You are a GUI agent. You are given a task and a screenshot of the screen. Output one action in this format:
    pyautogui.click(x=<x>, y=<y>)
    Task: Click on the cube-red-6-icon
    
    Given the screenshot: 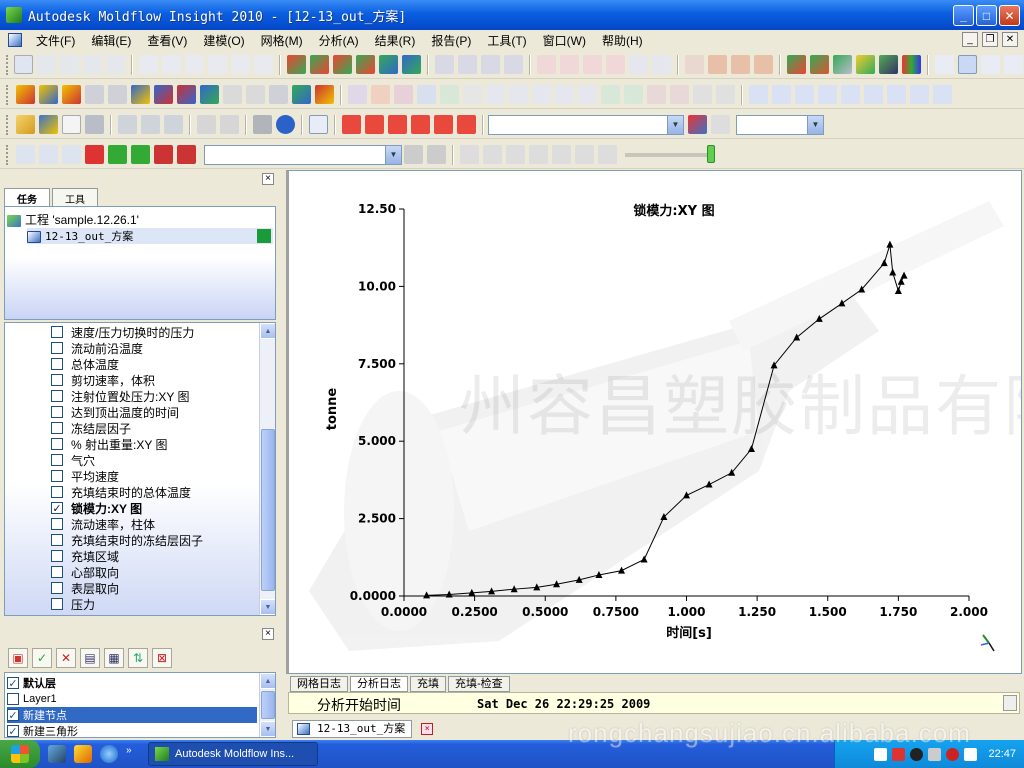 What is the action you would take?
    pyautogui.click(x=466, y=124)
    